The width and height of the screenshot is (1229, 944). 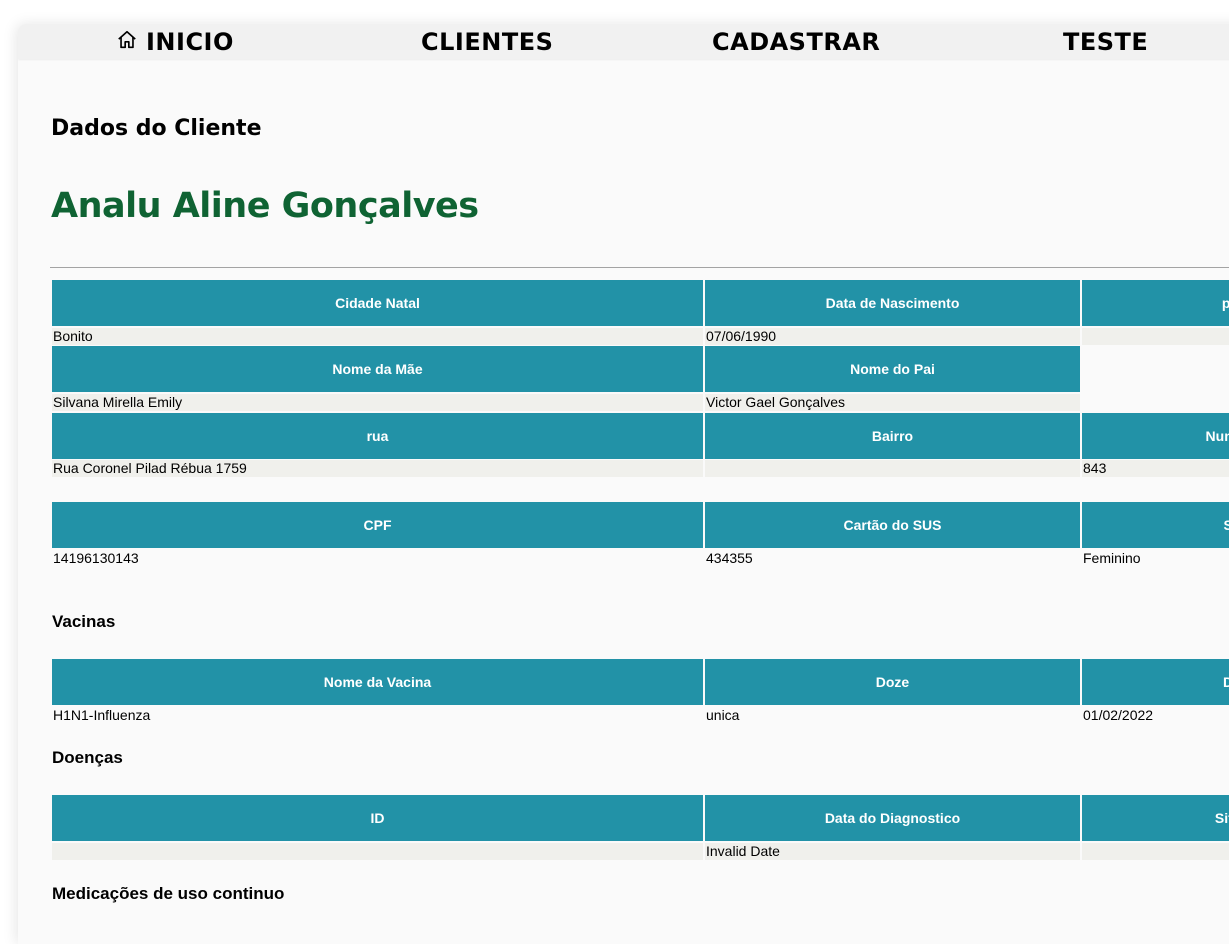 I want to click on header-cartao-sus: Cartão do SUS, so click(x=892, y=525).